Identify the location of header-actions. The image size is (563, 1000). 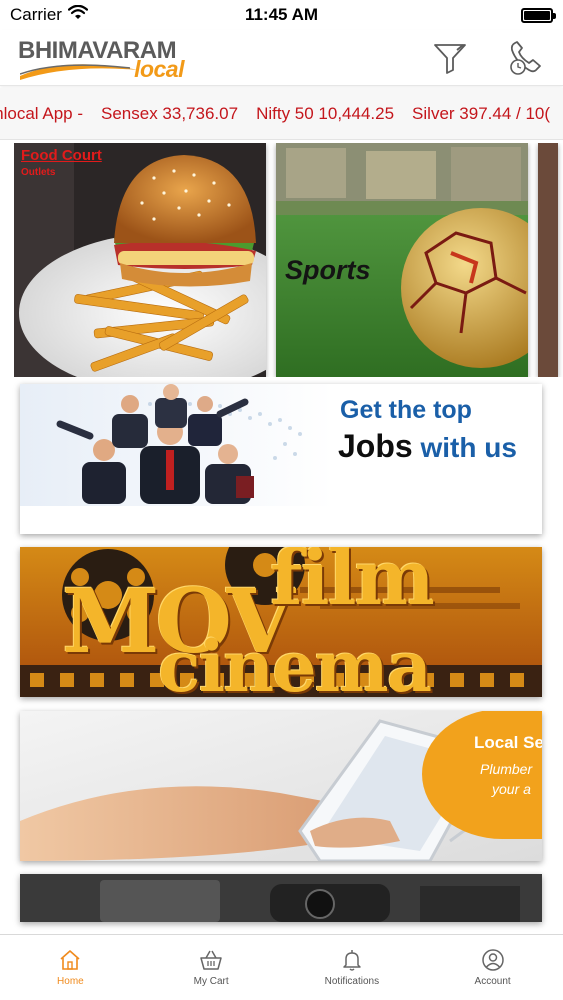
(488, 58).